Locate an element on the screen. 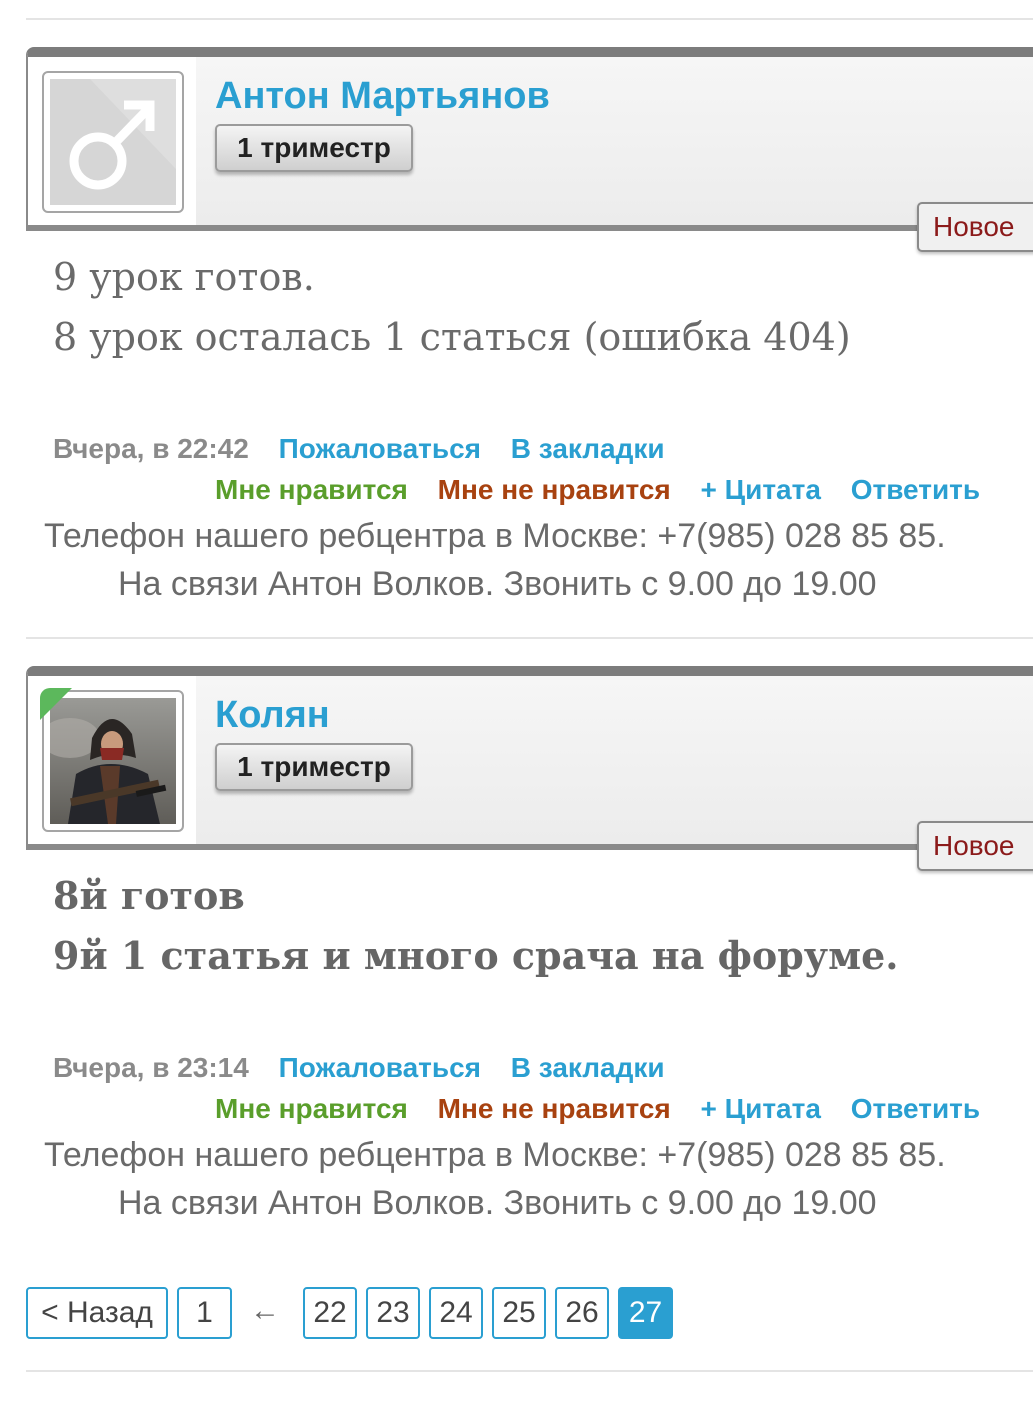 This screenshot has height=1403, width=1033. post-date: Вчера, в 22:42 is located at coordinates (151, 448).